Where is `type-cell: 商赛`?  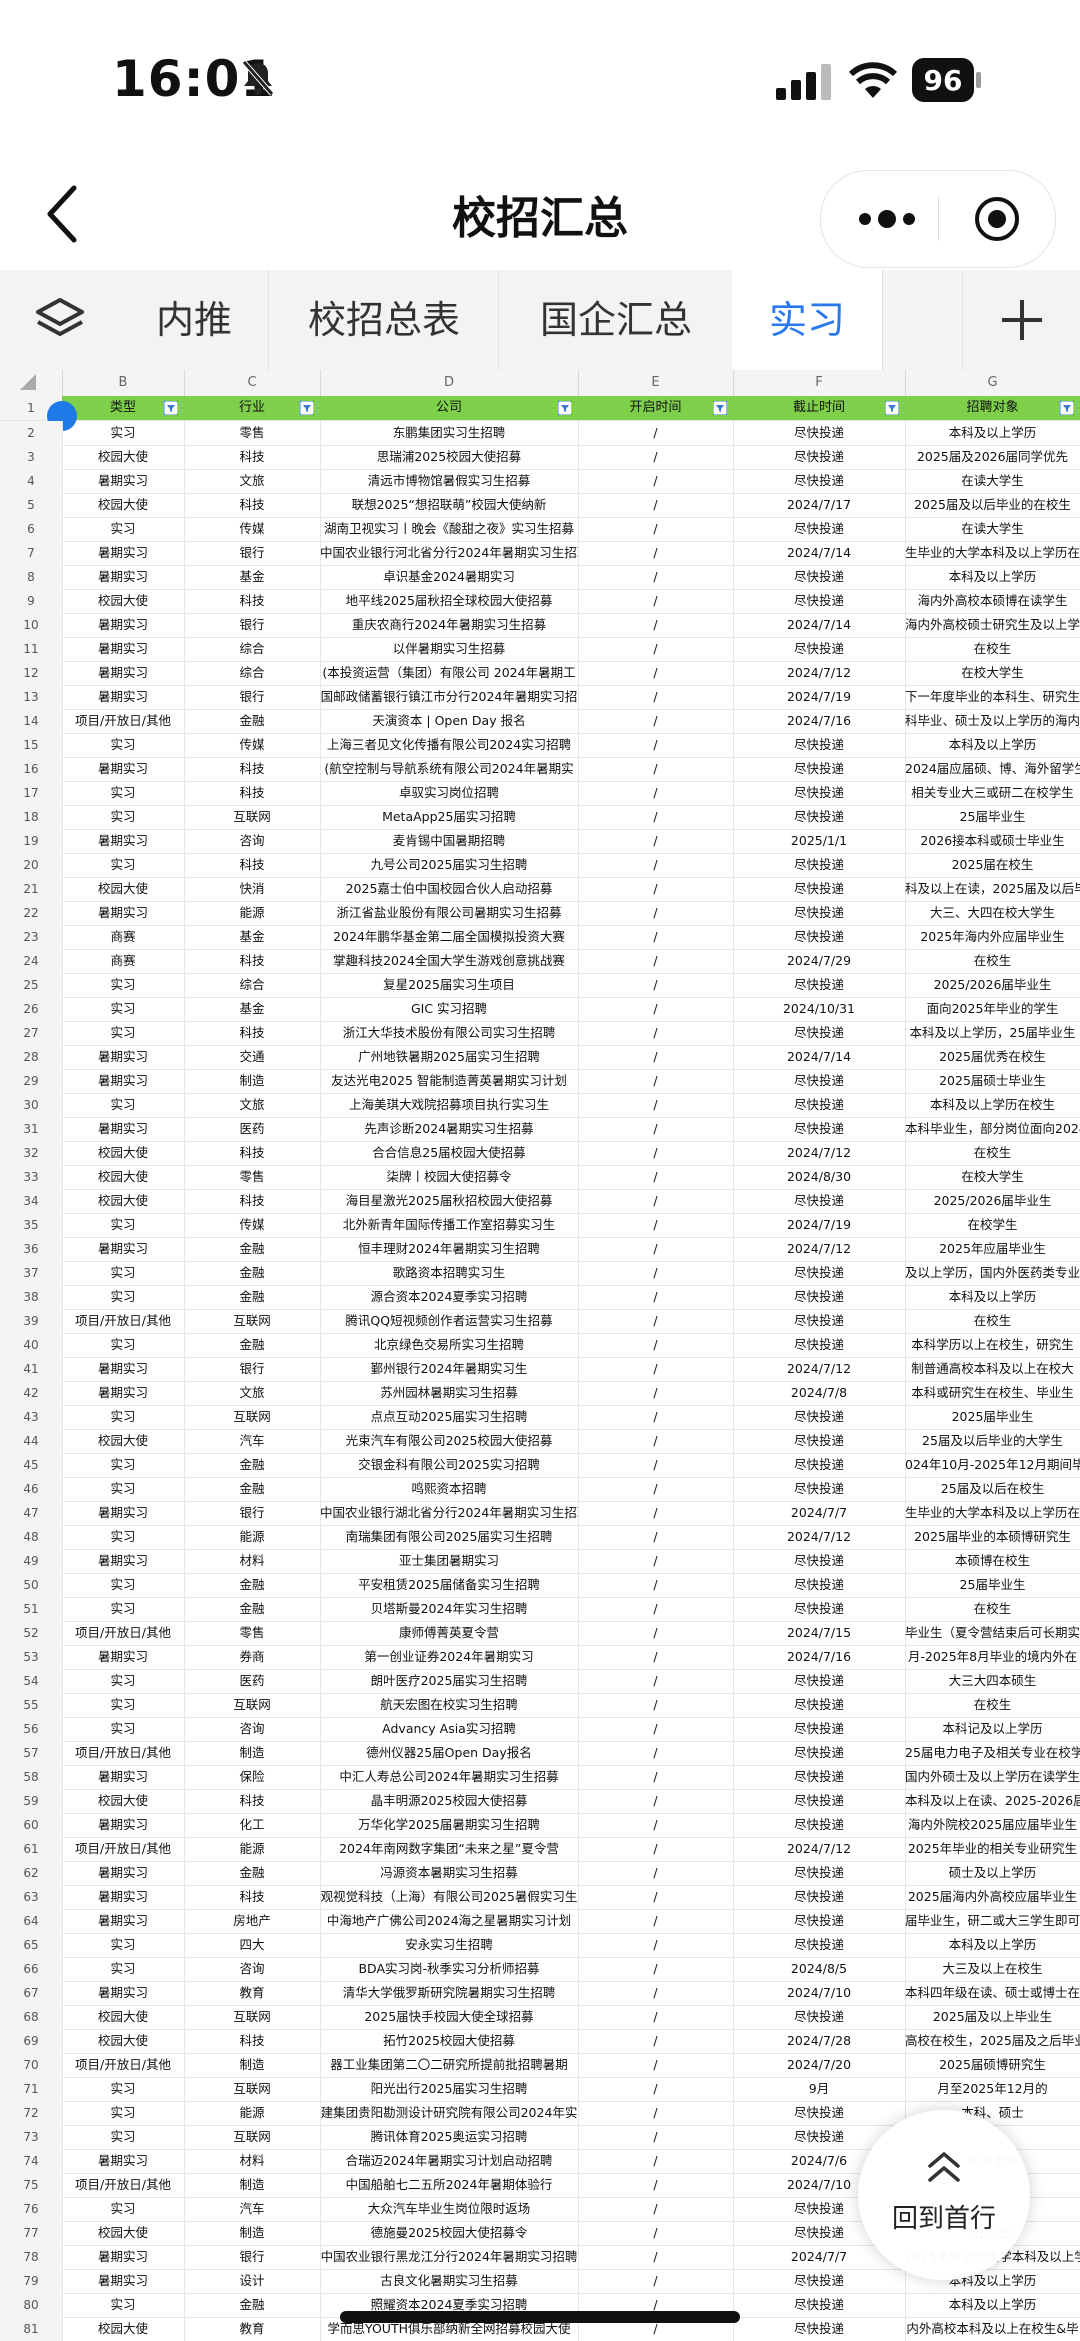
type-cell: 商赛 is located at coordinates (123, 937).